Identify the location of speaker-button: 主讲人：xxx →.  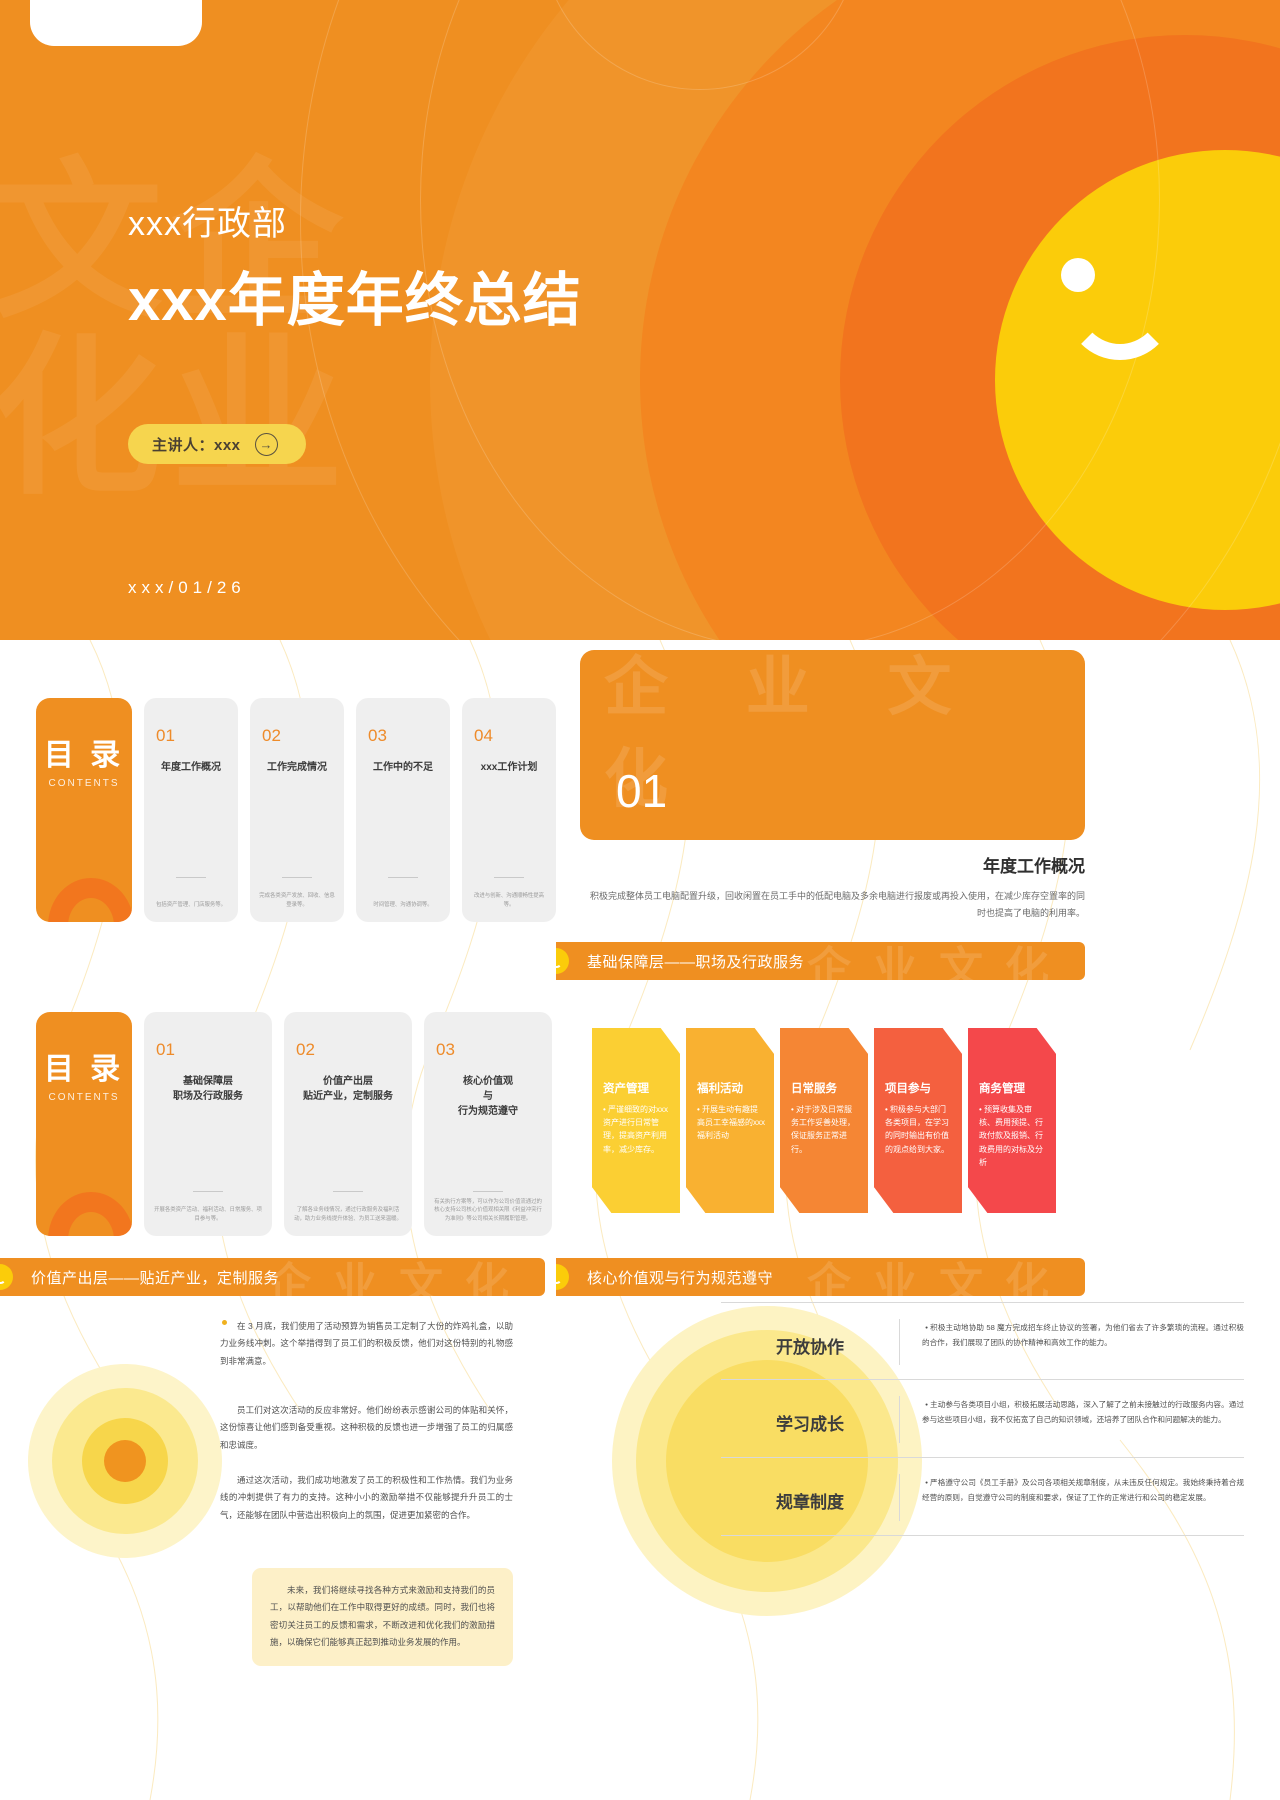
(217, 444).